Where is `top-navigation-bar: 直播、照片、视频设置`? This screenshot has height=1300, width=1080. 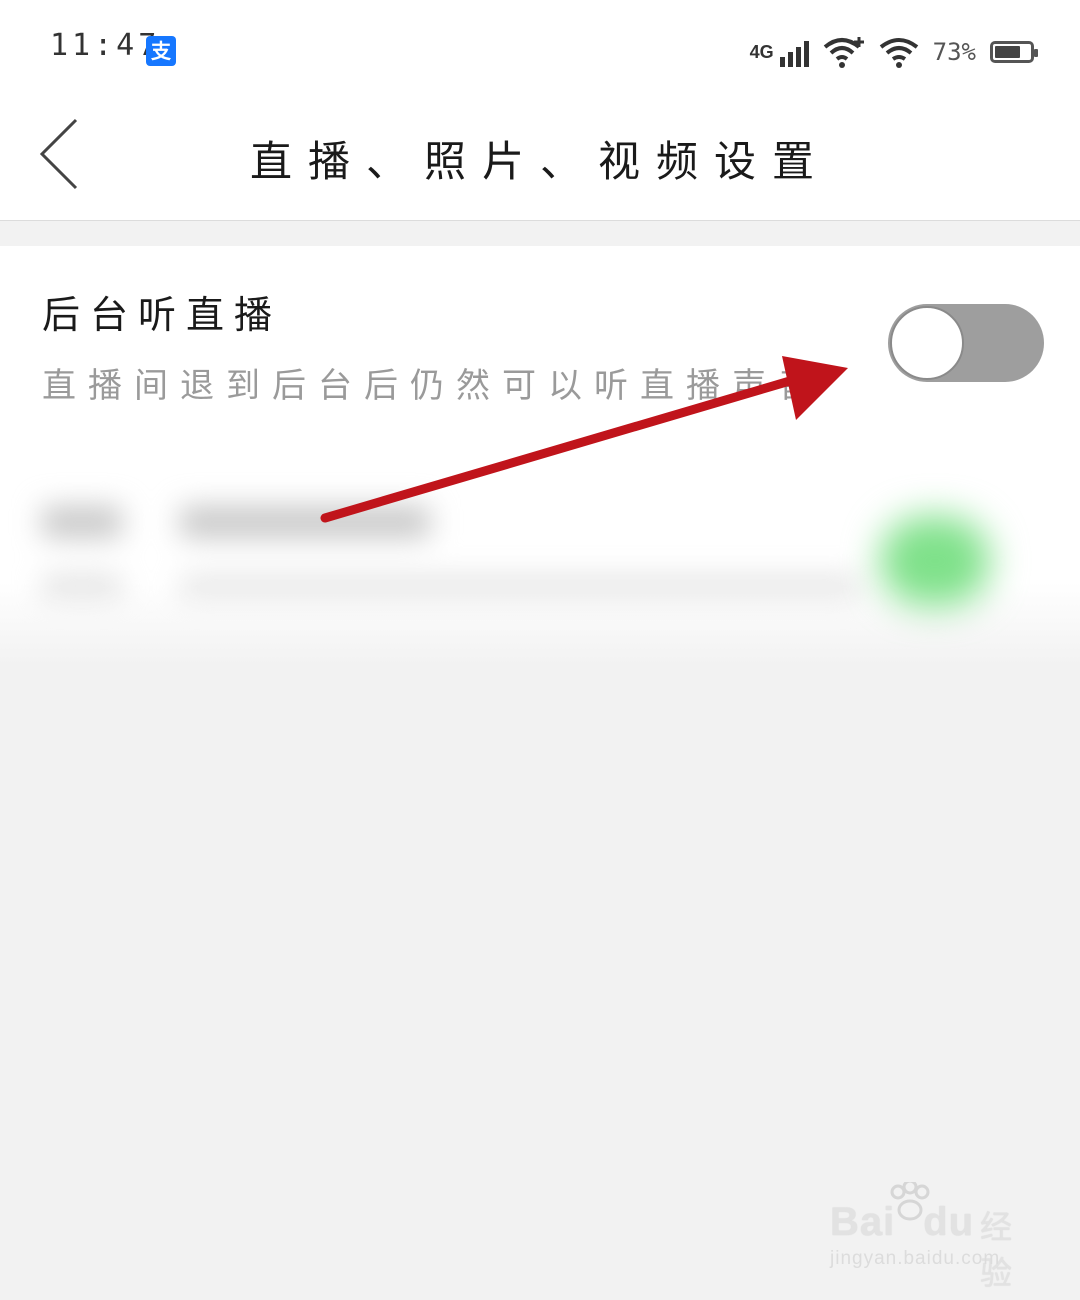
top-navigation-bar: 直播、照片、视频设置 is located at coordinates (540, 160).